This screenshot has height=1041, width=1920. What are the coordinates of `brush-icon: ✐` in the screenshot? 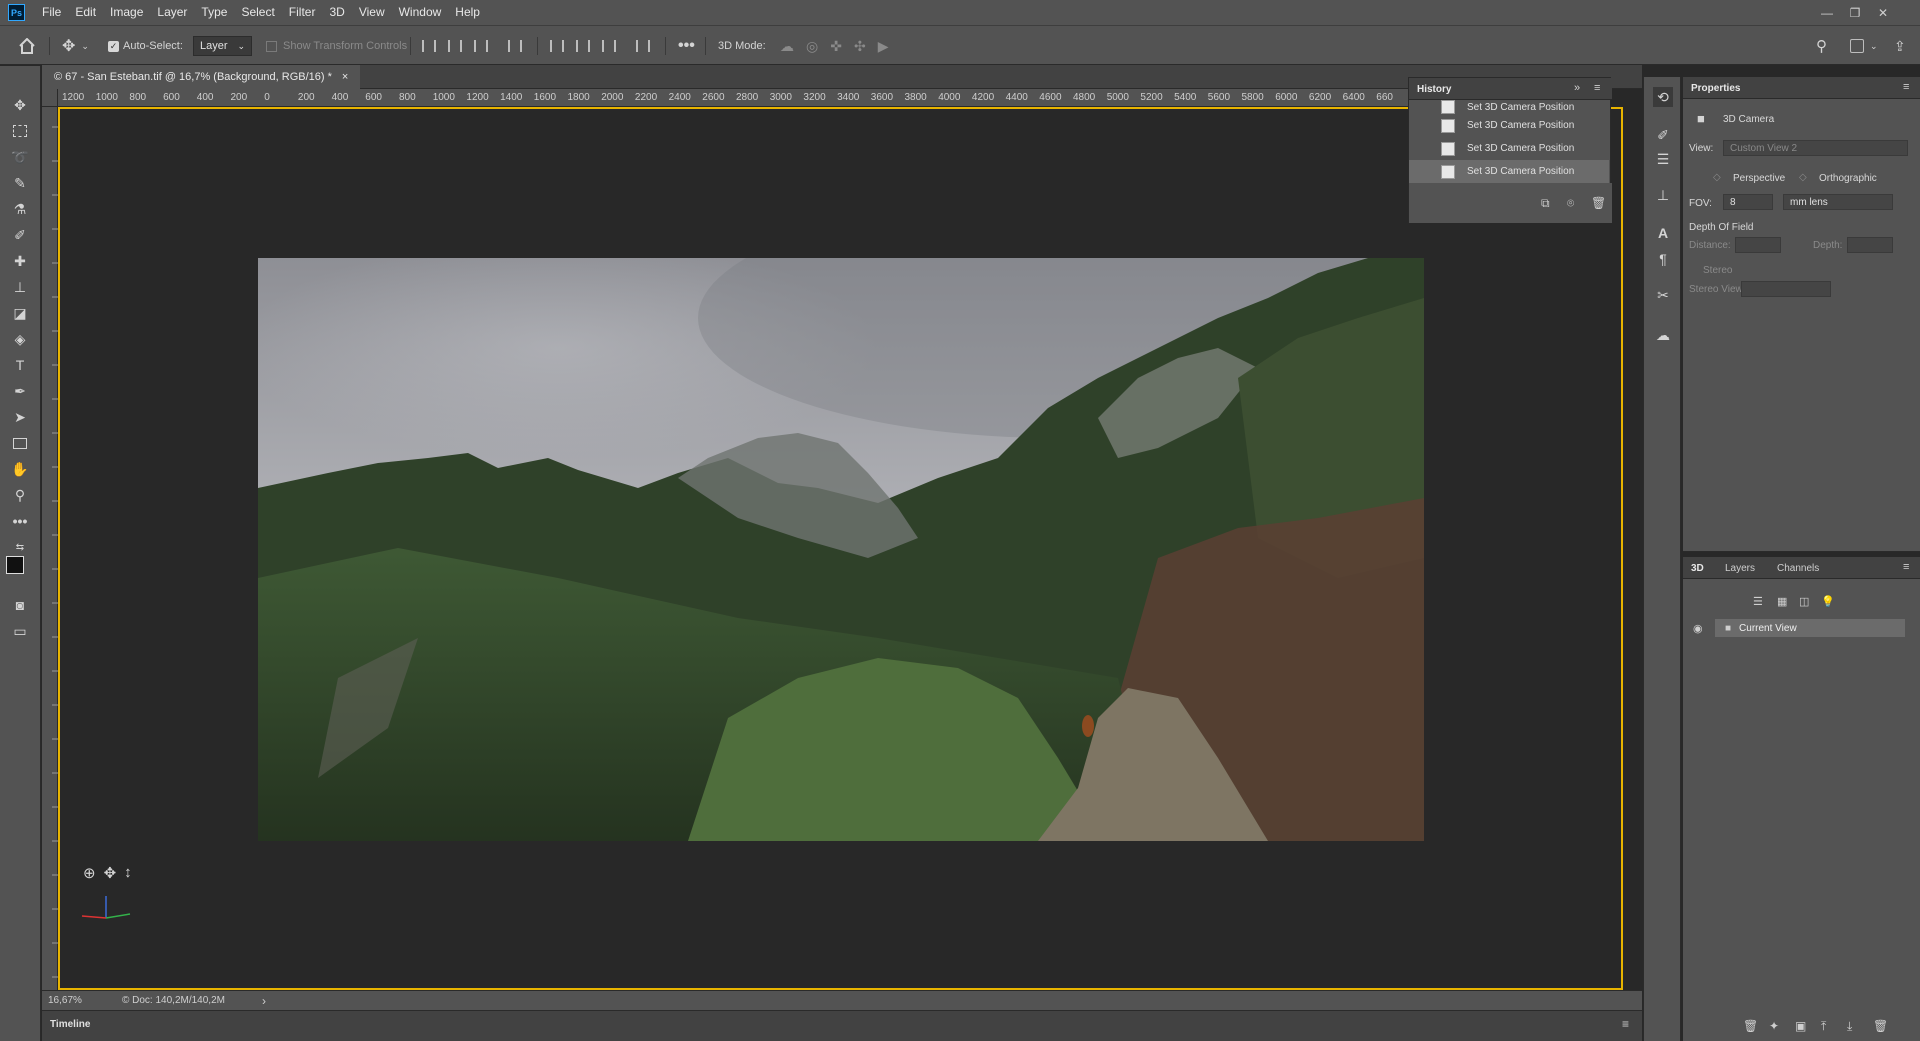 It's located at (20, 235).